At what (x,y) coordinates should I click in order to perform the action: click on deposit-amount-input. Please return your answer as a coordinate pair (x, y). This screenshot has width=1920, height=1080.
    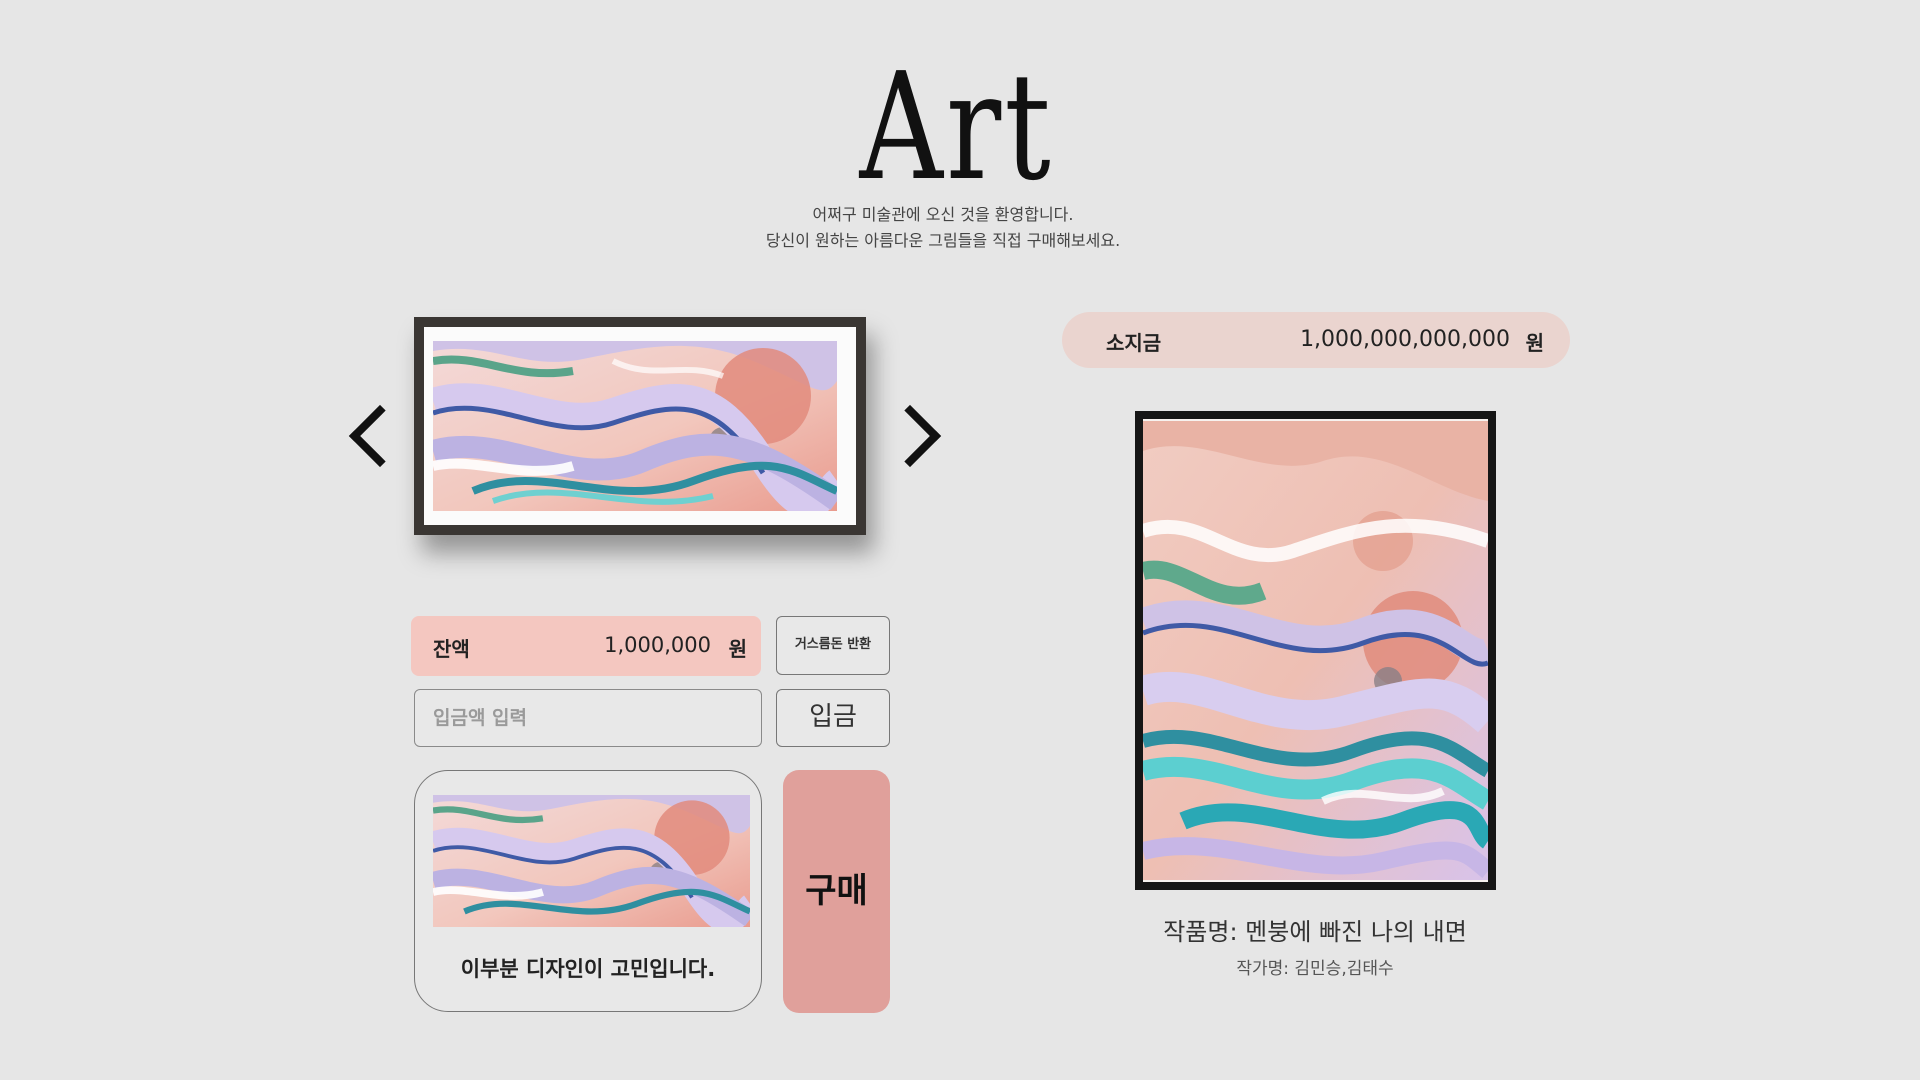
    Looking at the image, I should click on (588, 718).